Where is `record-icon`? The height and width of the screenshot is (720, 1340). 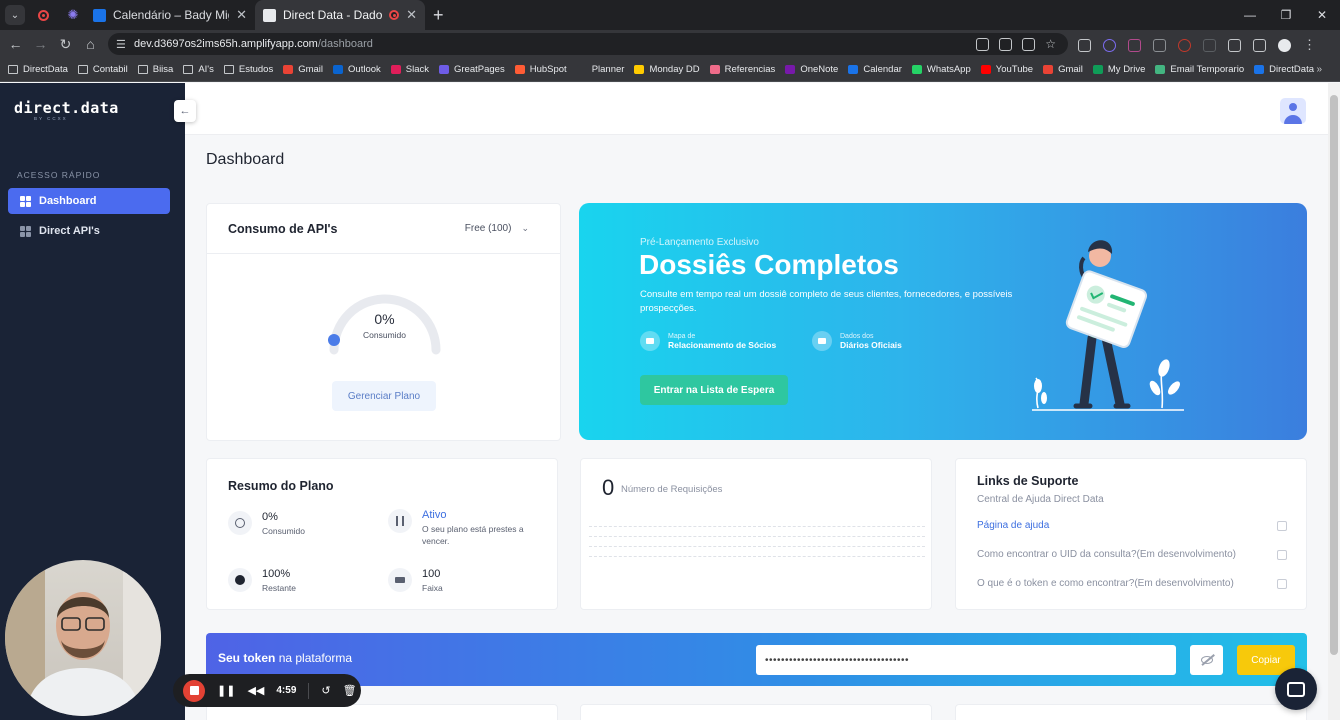
record-icon is located at coordinates (43, 15).